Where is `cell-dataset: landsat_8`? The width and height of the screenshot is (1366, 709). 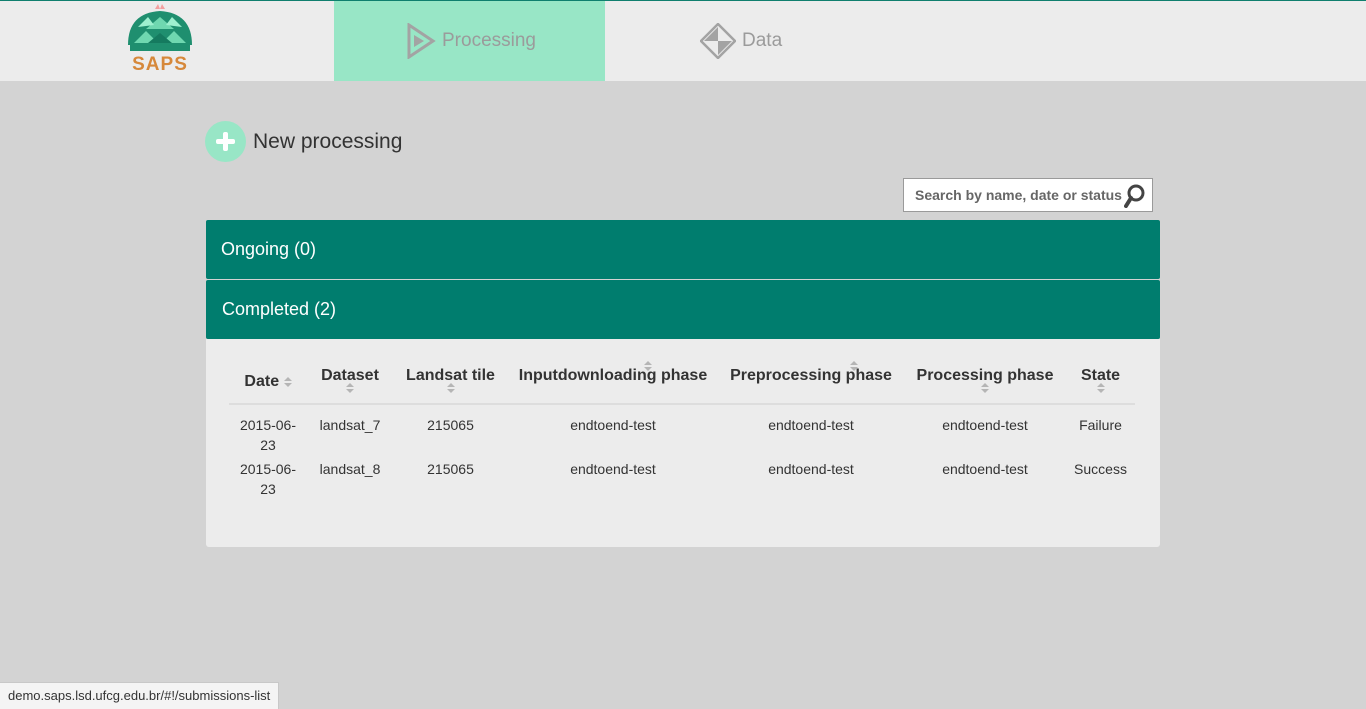
cell-dataset: landsat_8 is located at coordinates (350, 469).